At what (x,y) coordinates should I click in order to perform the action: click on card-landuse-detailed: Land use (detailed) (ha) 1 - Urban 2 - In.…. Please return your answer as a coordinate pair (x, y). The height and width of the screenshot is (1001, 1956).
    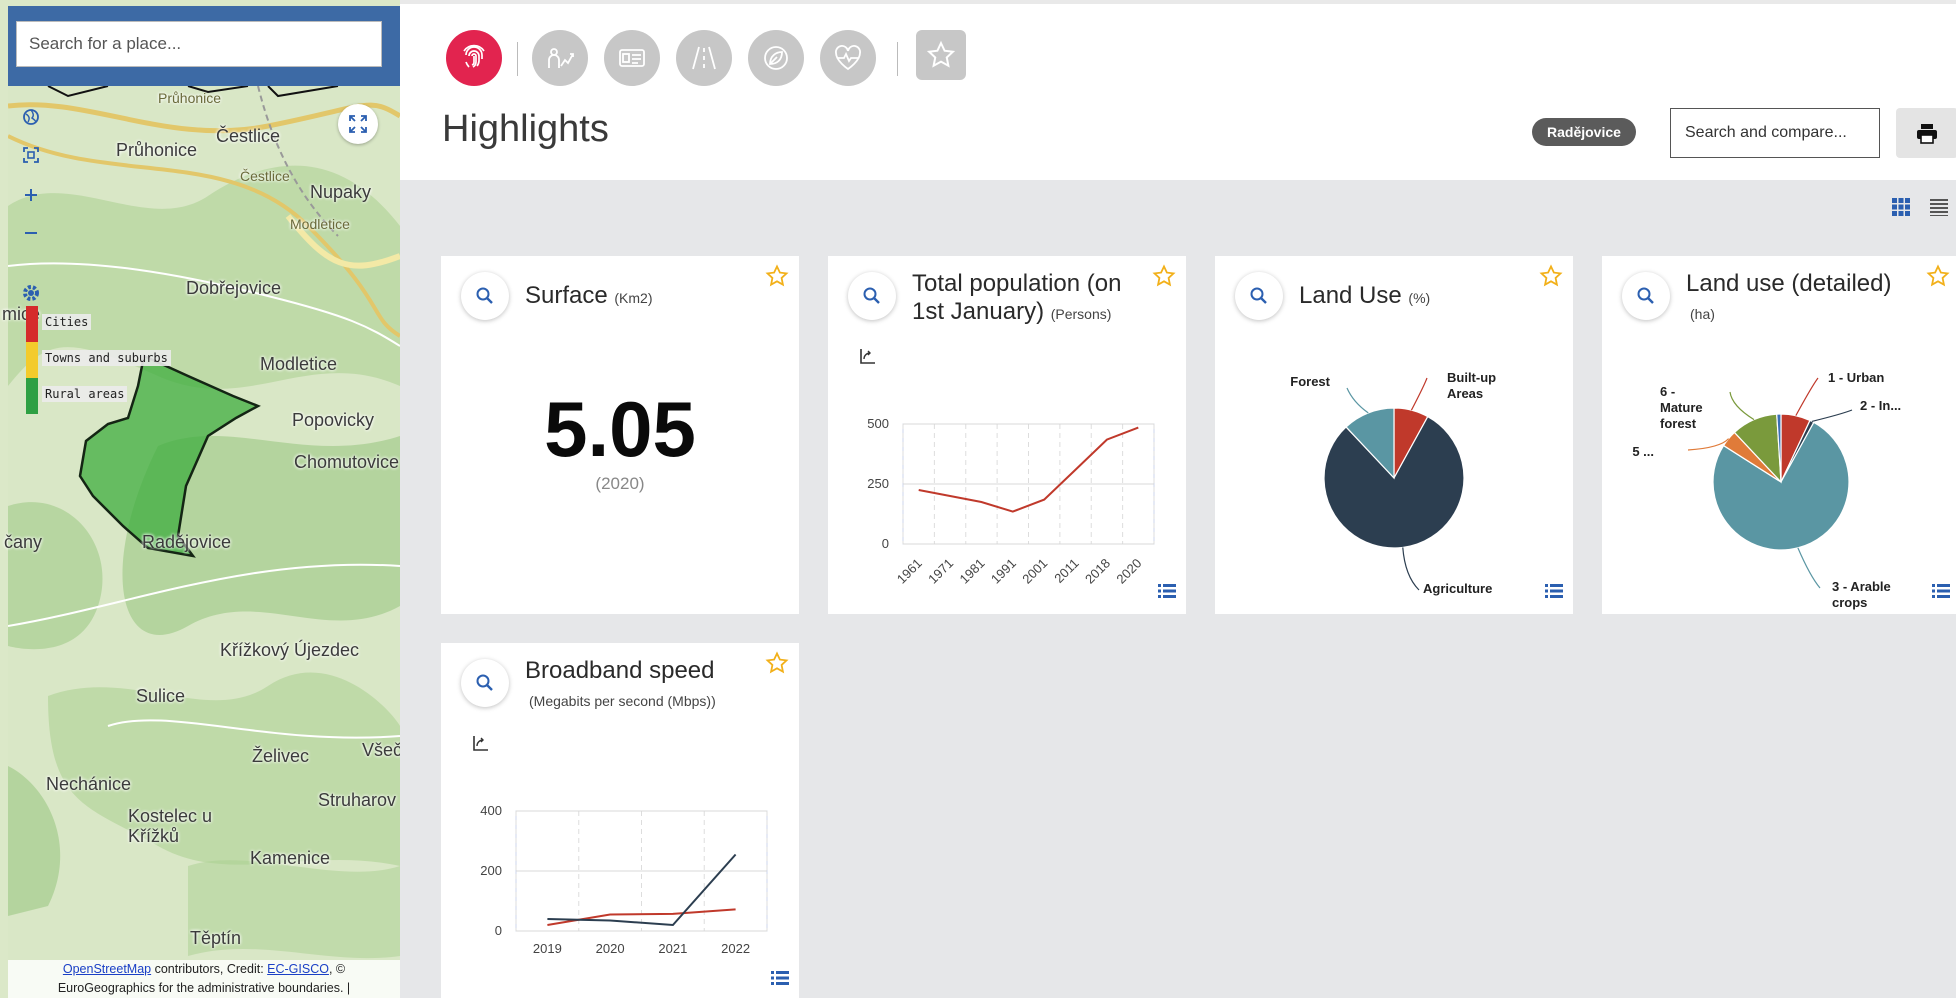
    Looking at the image, I should click on (1779, 435).